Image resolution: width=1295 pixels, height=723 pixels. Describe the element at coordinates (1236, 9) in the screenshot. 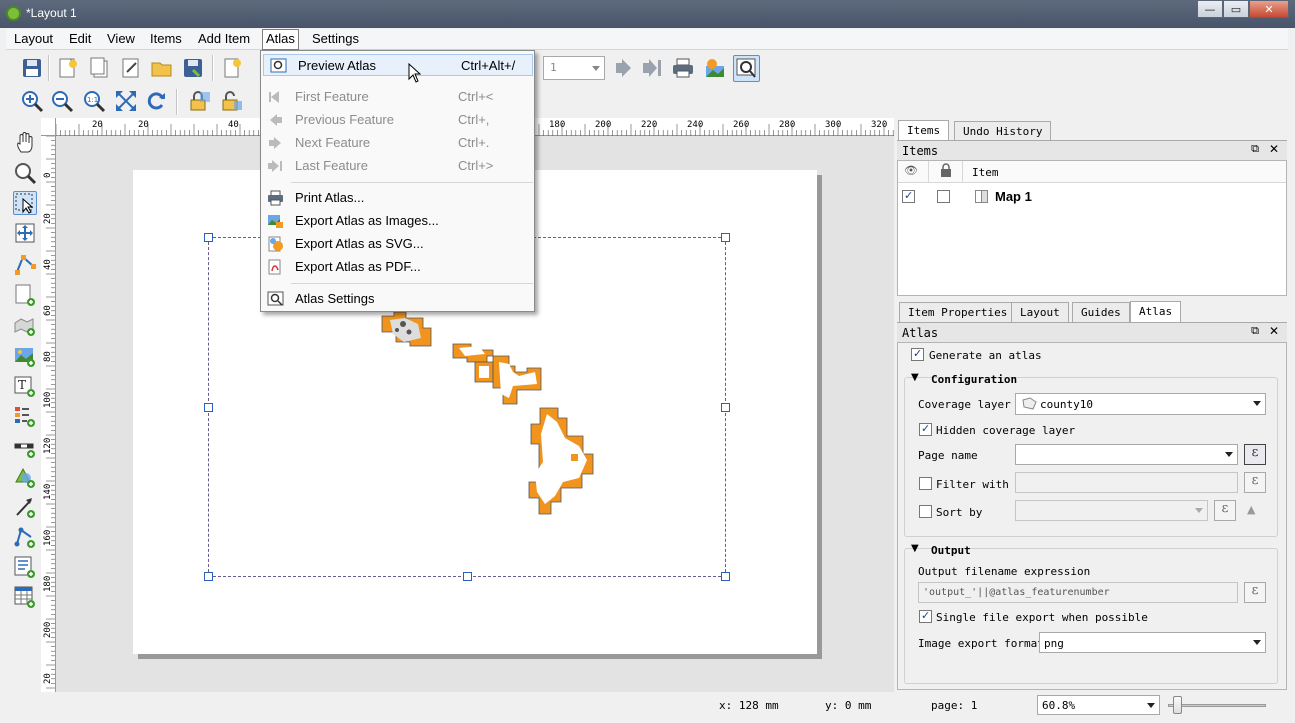

I see `maximize-button: ▭` at that location.